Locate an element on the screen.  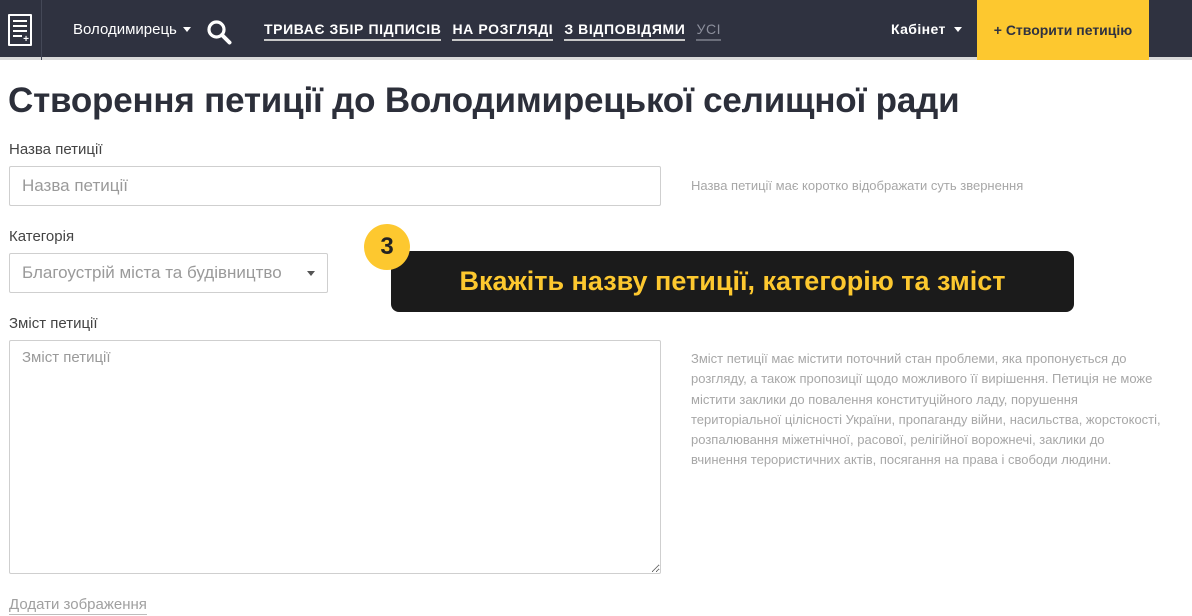
petition-name-label: Назва петиції is located at coordinates (56, 149).